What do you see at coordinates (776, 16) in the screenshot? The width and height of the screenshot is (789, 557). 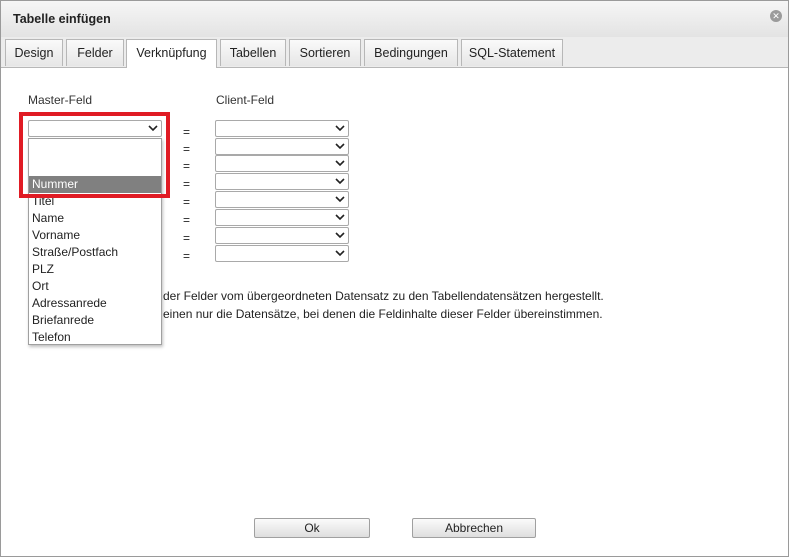 I see `close-icon: ✕` at bounding box center [776, 16].